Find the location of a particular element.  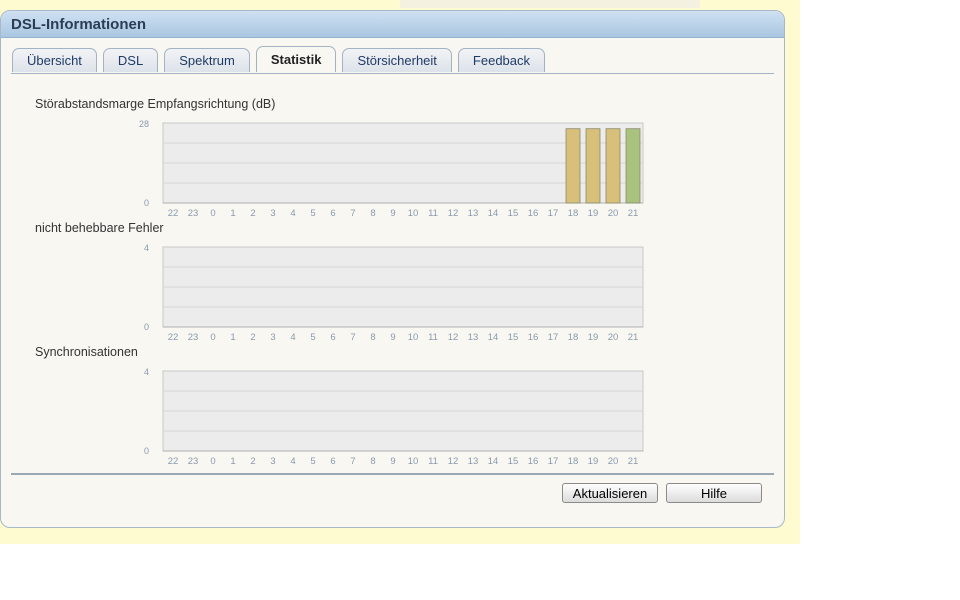

help-button: Hilfe is located at coordinates (714, 493).